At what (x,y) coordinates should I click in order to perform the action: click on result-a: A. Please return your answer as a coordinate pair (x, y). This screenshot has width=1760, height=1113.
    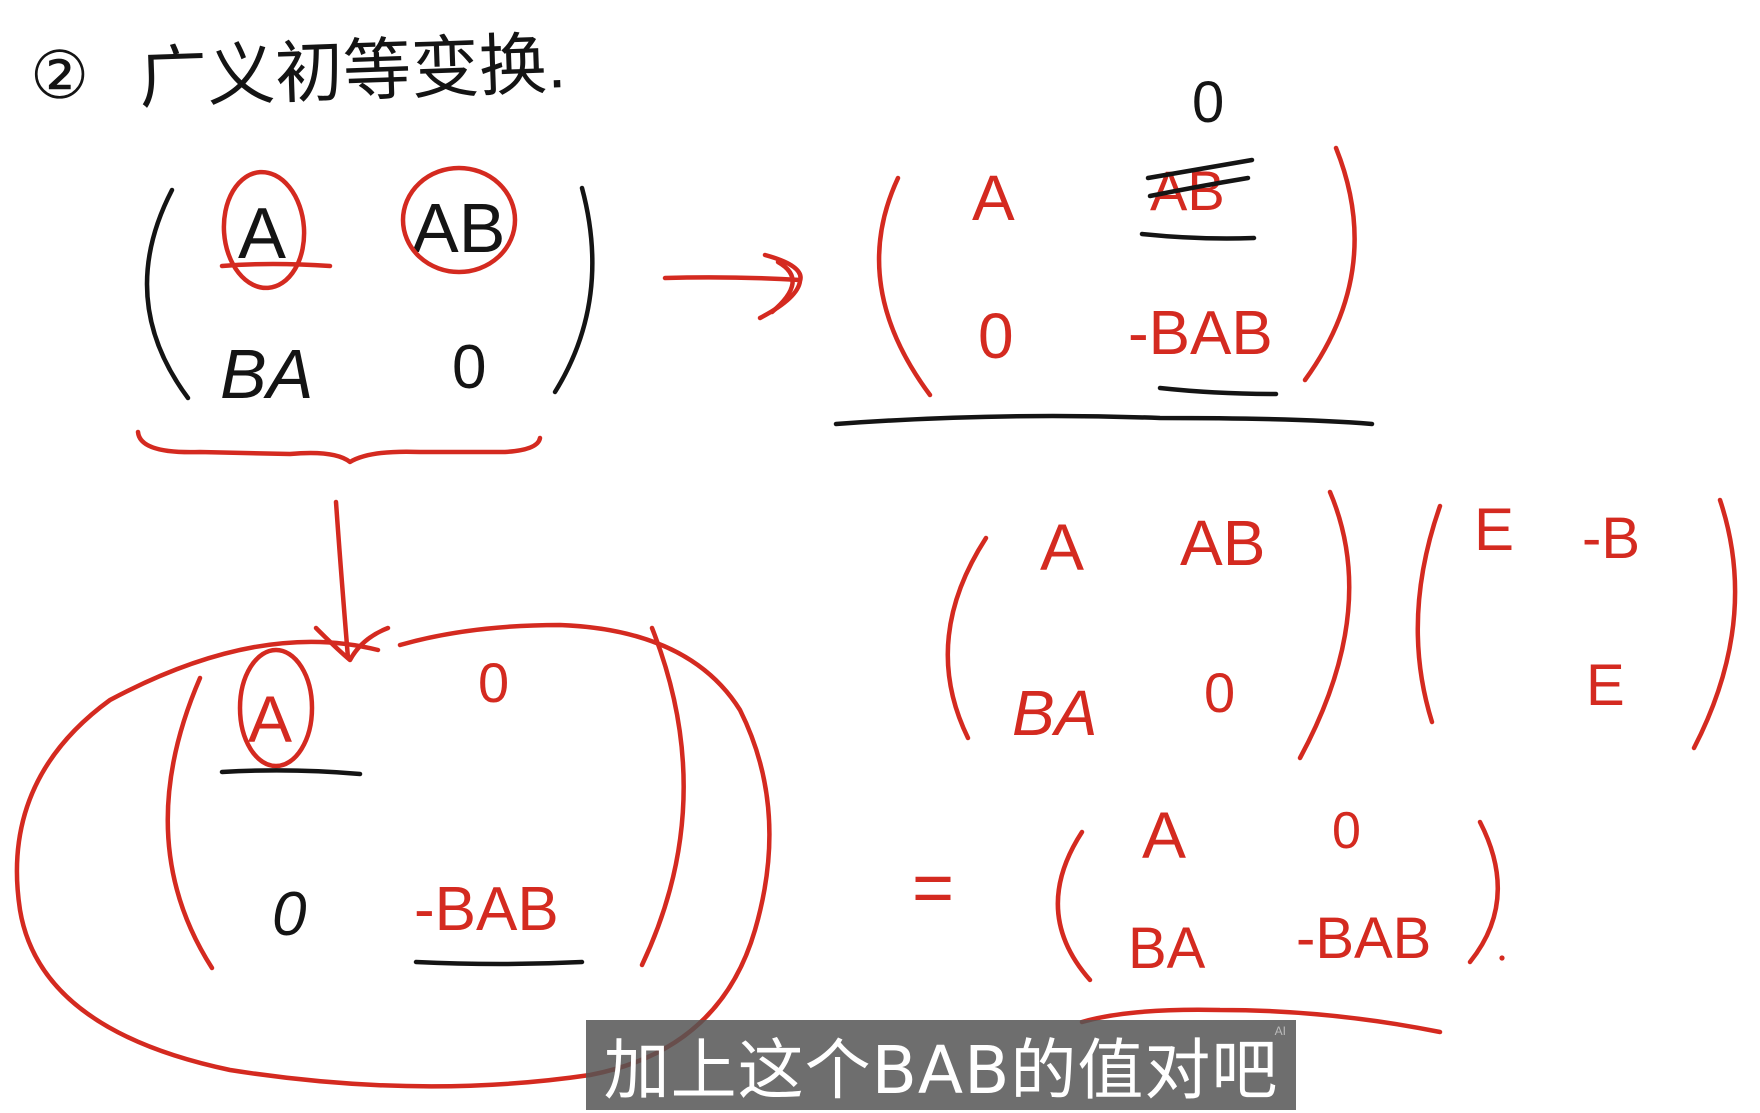
    Looking at the image, I should click on (1164, 835).